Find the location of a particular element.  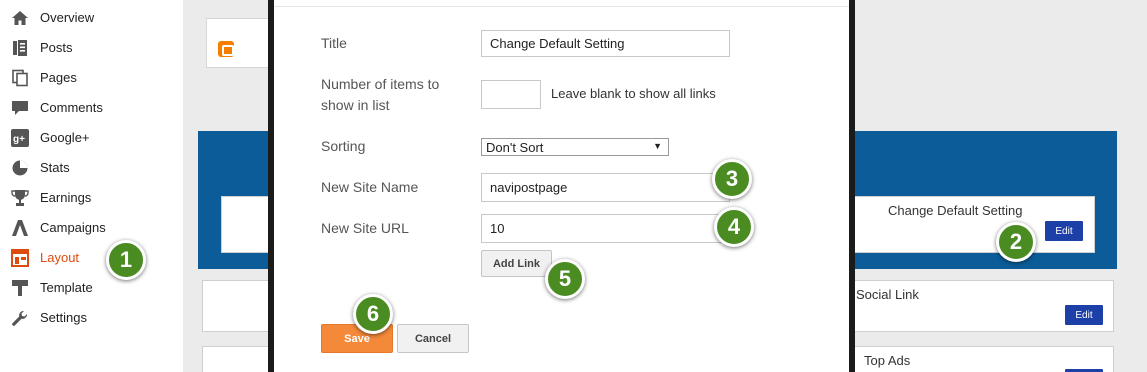

sidebar-item-layout: Layout is located at coordinates (91, 257).